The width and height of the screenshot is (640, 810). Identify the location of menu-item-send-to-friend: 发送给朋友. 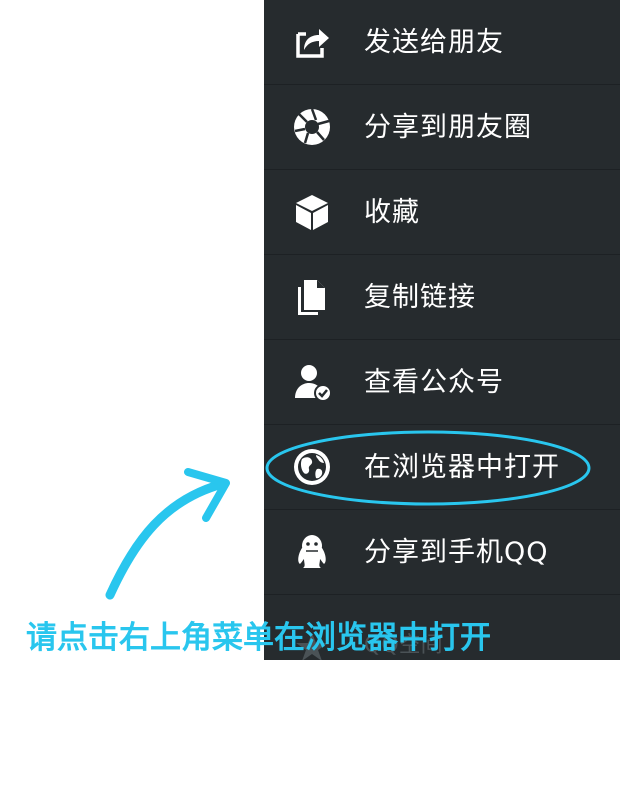
(442, 42).